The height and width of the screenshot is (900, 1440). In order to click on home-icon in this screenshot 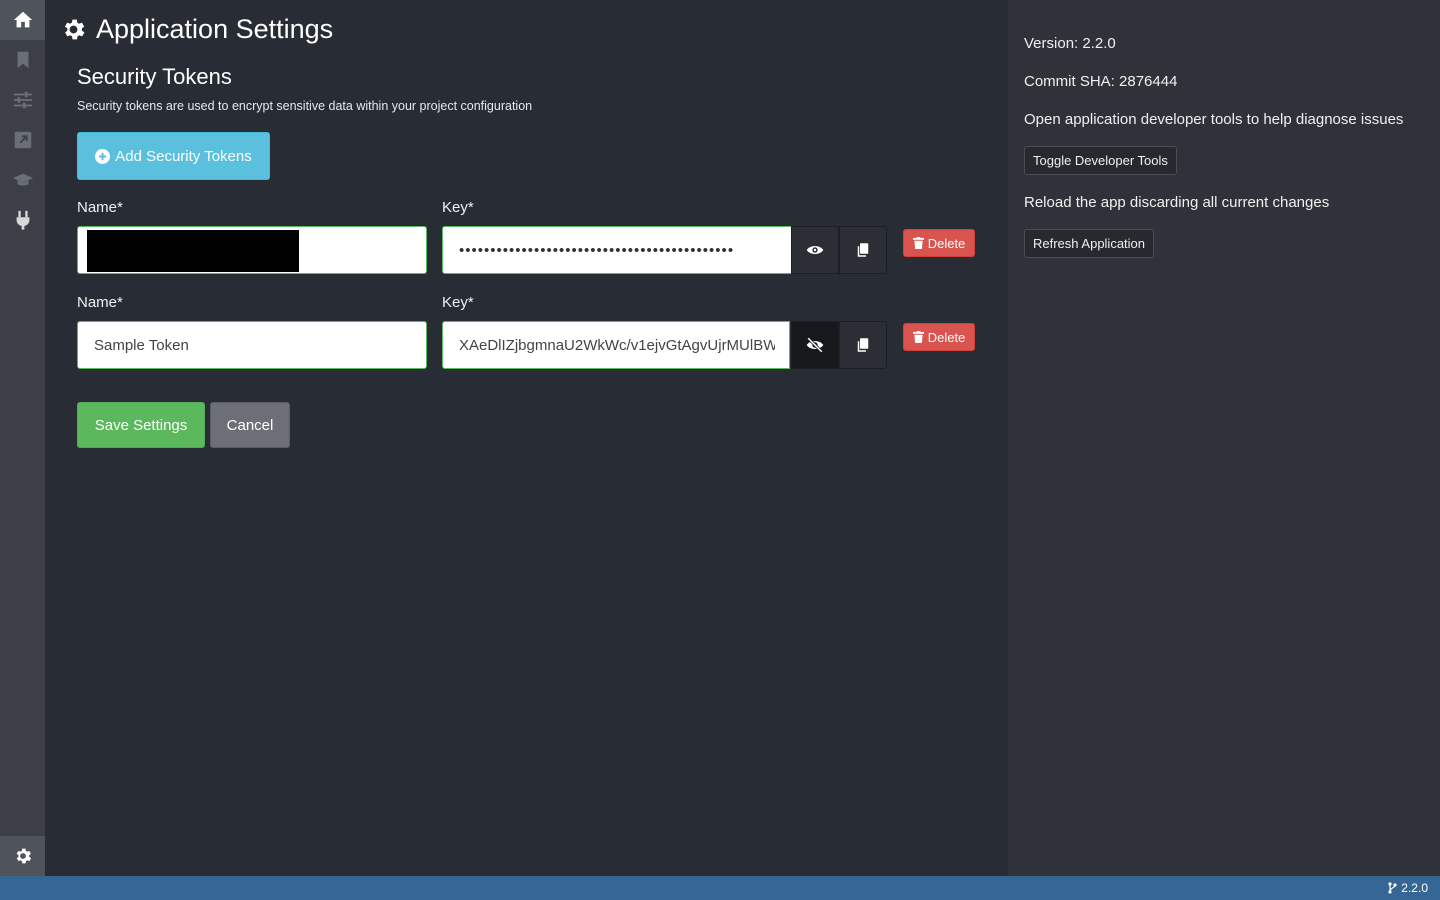, I will do `click(22, 19)`.